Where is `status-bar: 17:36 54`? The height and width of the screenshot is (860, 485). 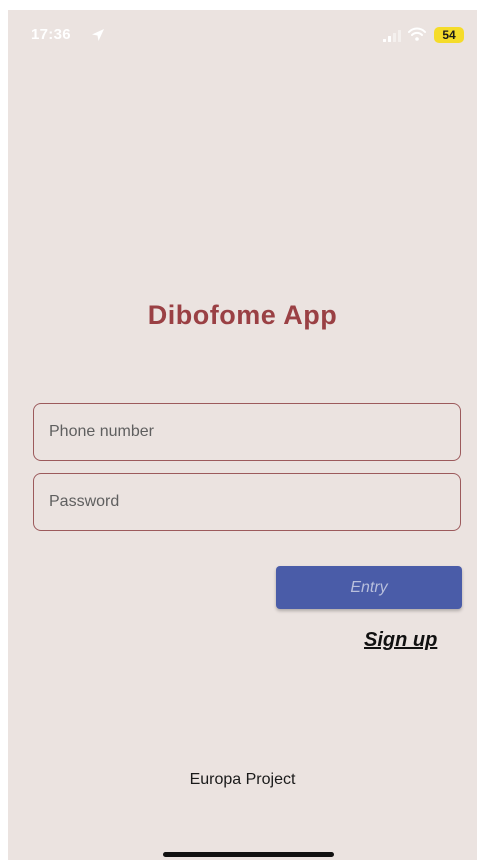 status-bar: 17:36 54 is located at coordinates (242, 35).